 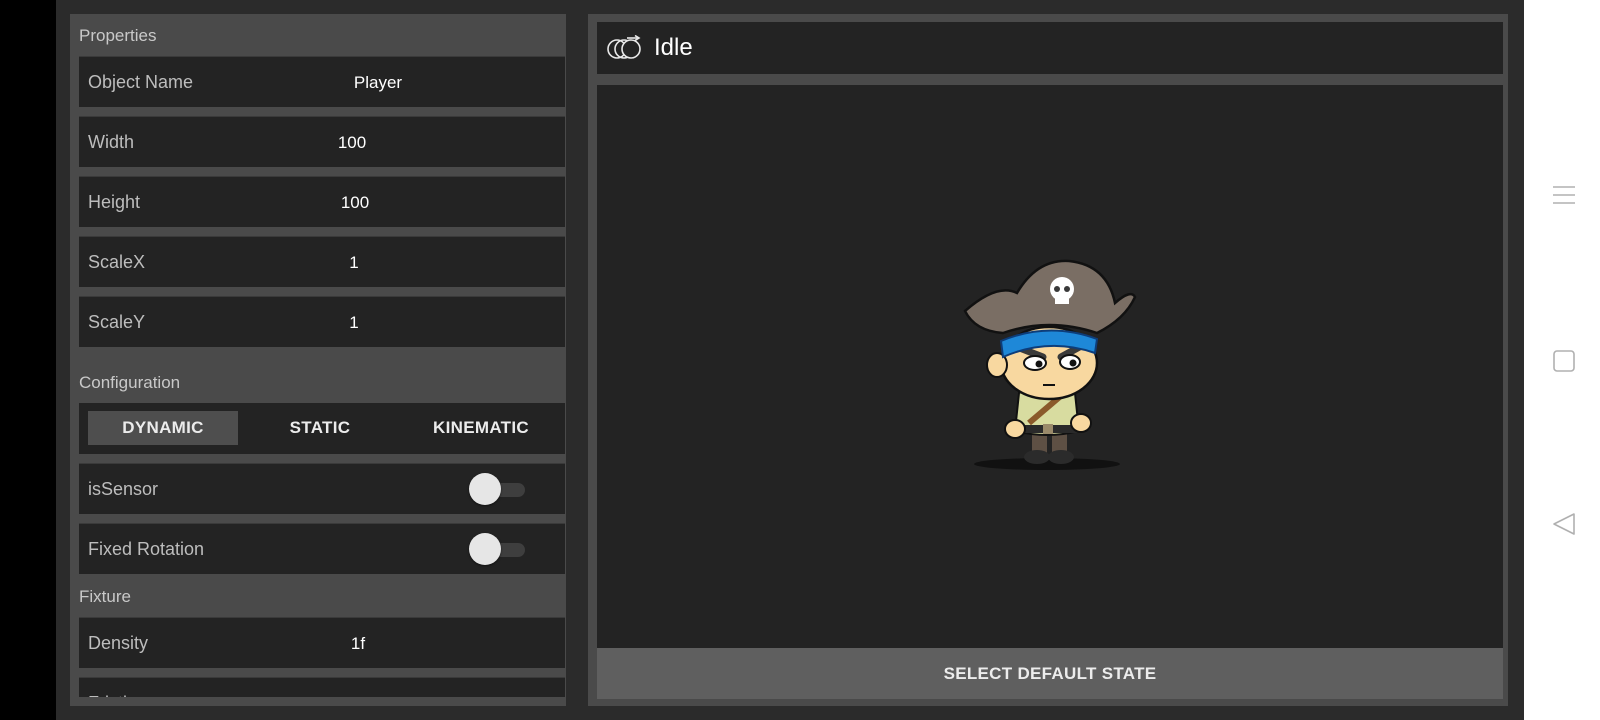 What do you see at coordinates (118, 643) in the screenshot?
I see `density-label: Density` at bounding box center [118, 643].